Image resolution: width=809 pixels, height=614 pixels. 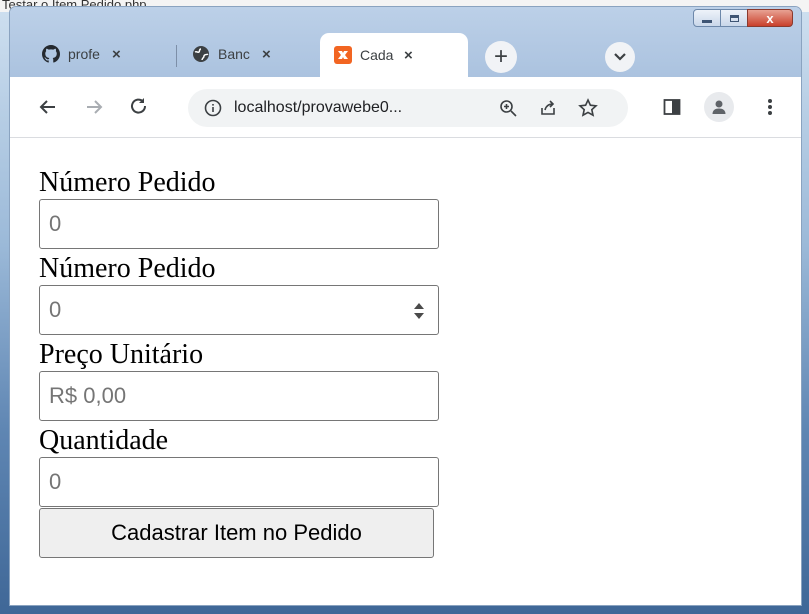 I want to click on tab-title: profe, so click(x=84, y=54).